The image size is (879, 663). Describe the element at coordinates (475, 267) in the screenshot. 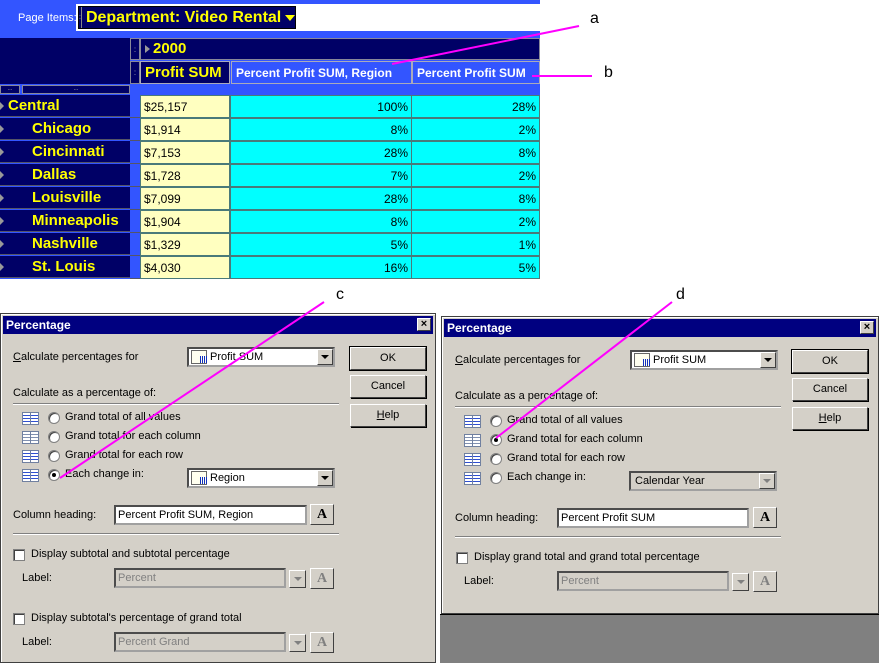

I see `cell-percent-total: 5%` at that location.